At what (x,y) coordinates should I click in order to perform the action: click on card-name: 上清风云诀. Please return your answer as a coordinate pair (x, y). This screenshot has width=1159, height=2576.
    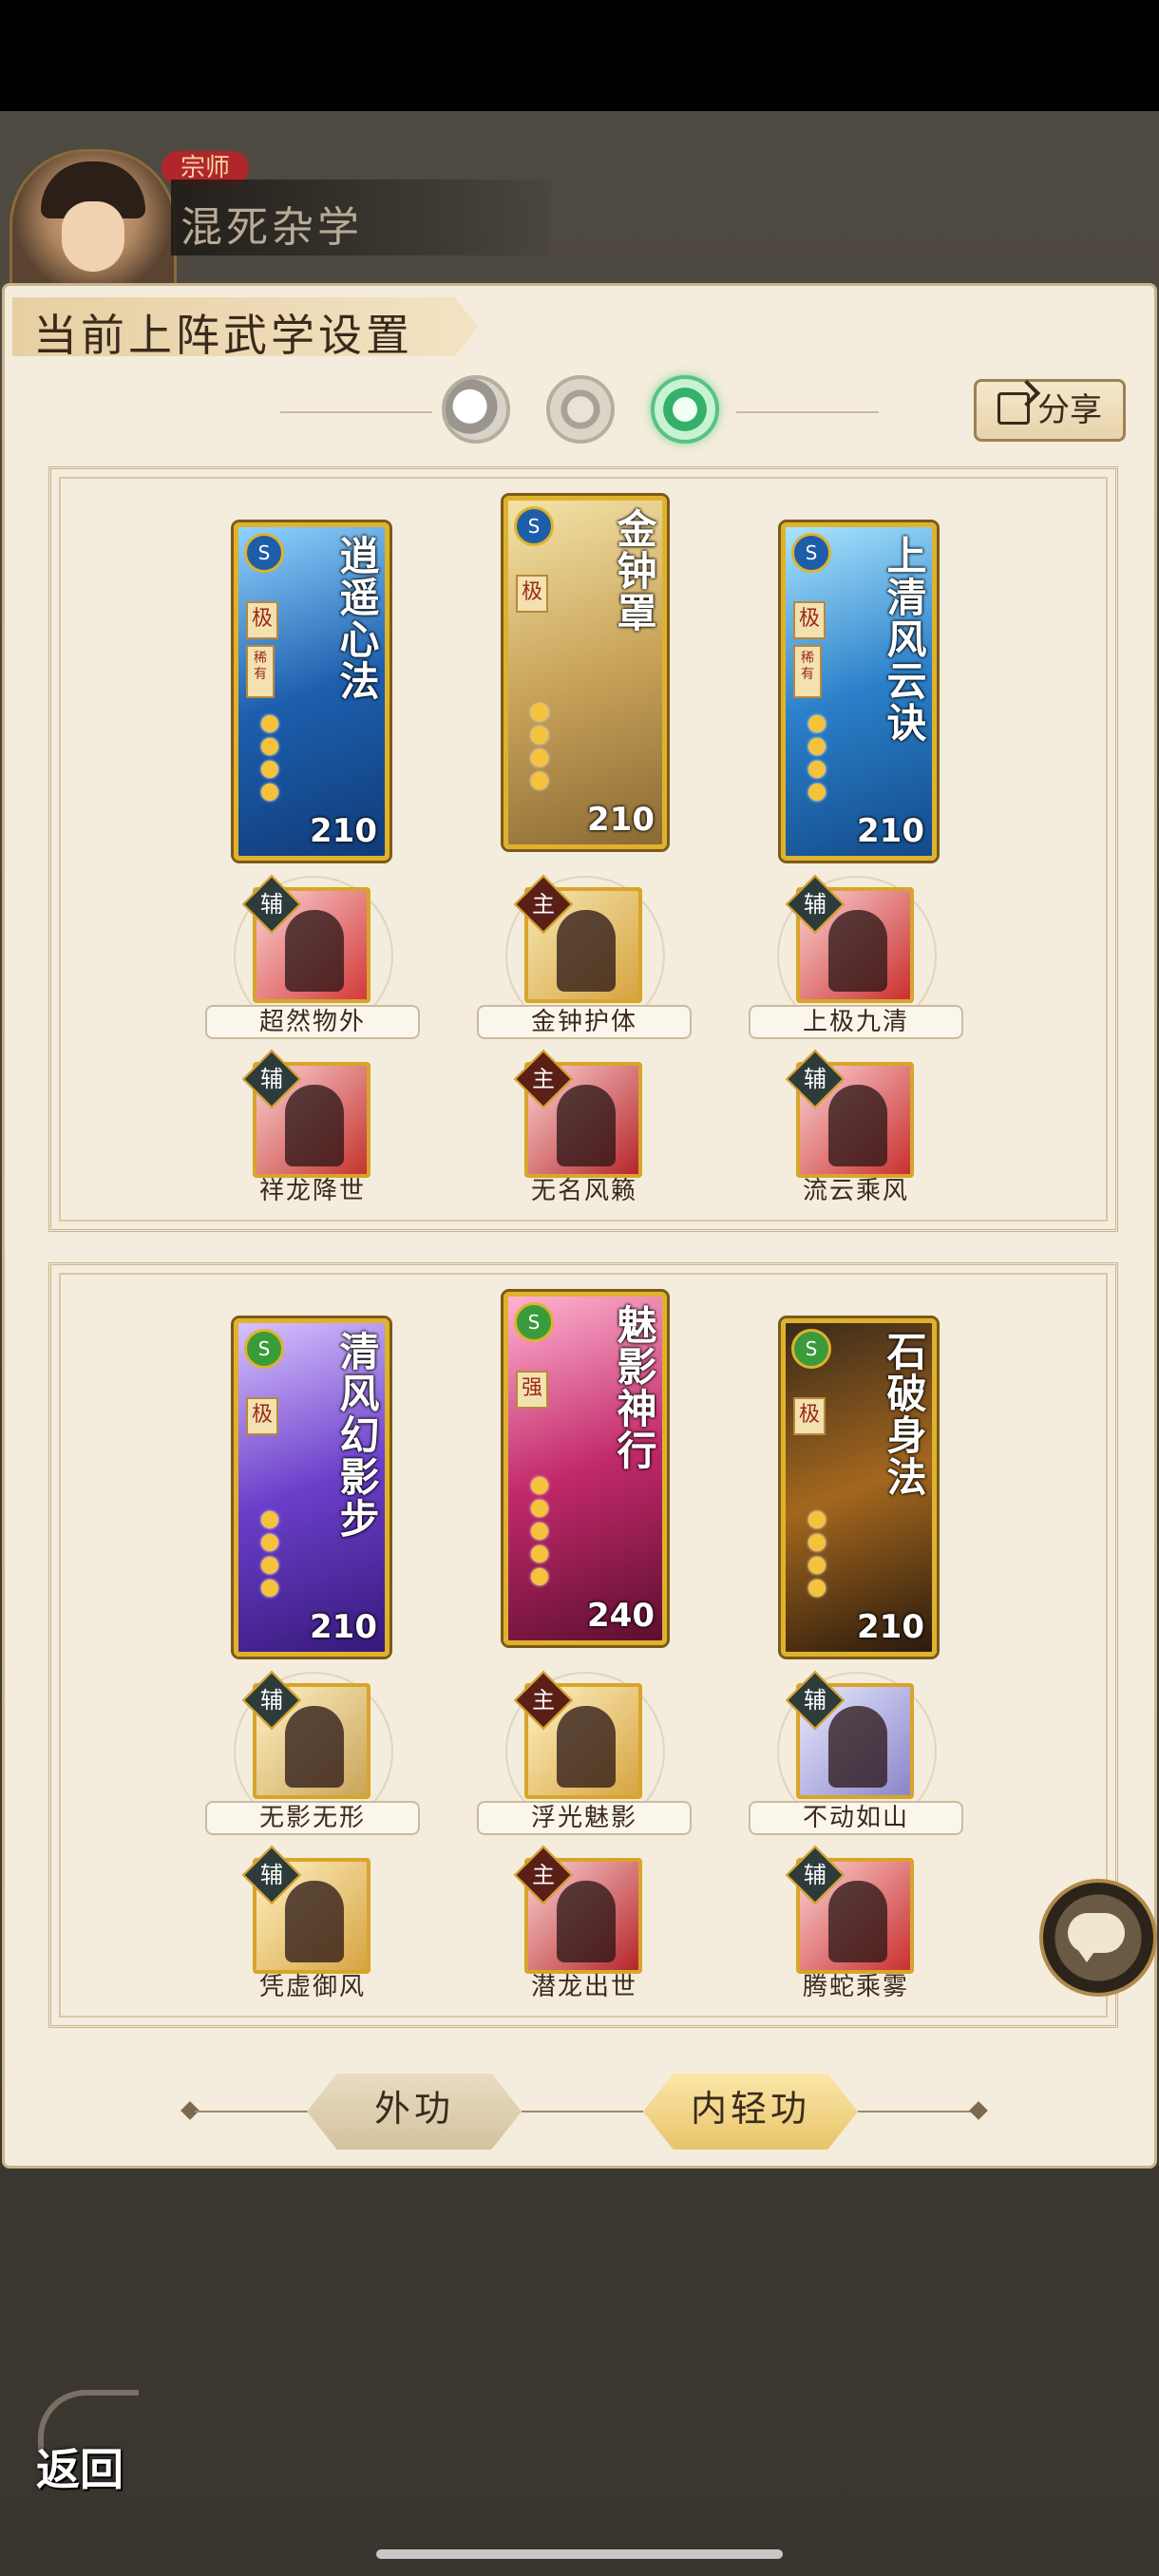
    Looking at the image, I should click on (904, 639).